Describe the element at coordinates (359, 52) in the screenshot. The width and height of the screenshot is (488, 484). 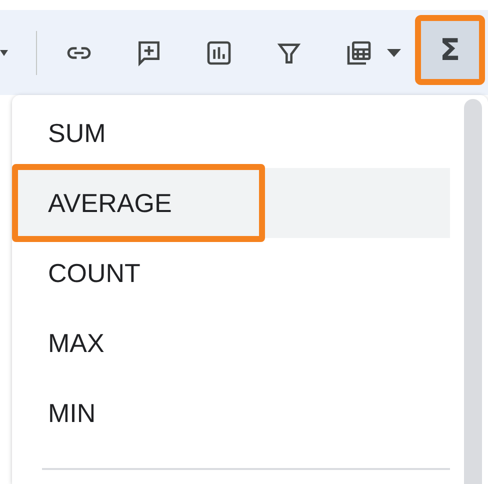
I see `calculator-icon` at that location.